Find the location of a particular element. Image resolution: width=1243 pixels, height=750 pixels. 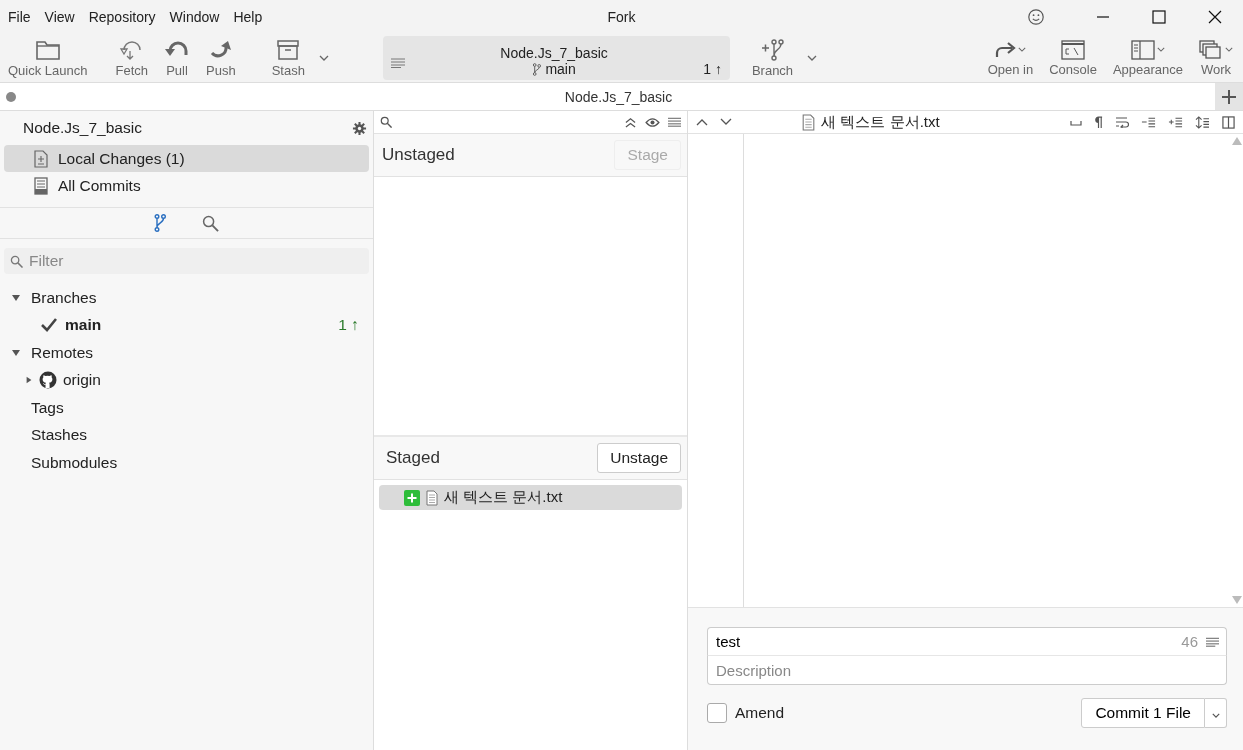

collapse-icon is located at coordinates (630, 122).